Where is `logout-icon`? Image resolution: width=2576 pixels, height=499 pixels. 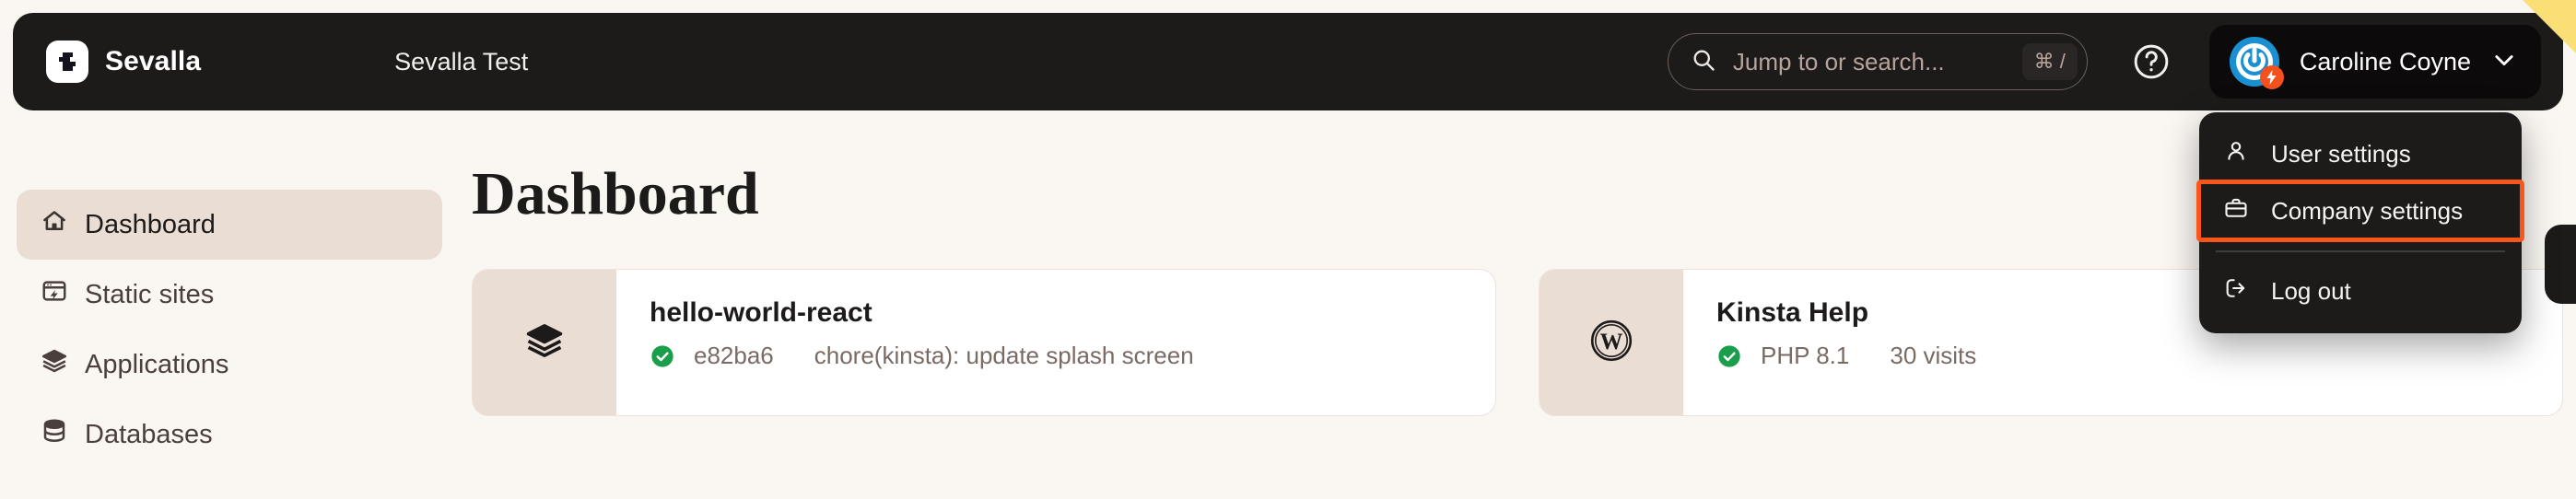 logout-icon is located at coordinates (2236, 291).